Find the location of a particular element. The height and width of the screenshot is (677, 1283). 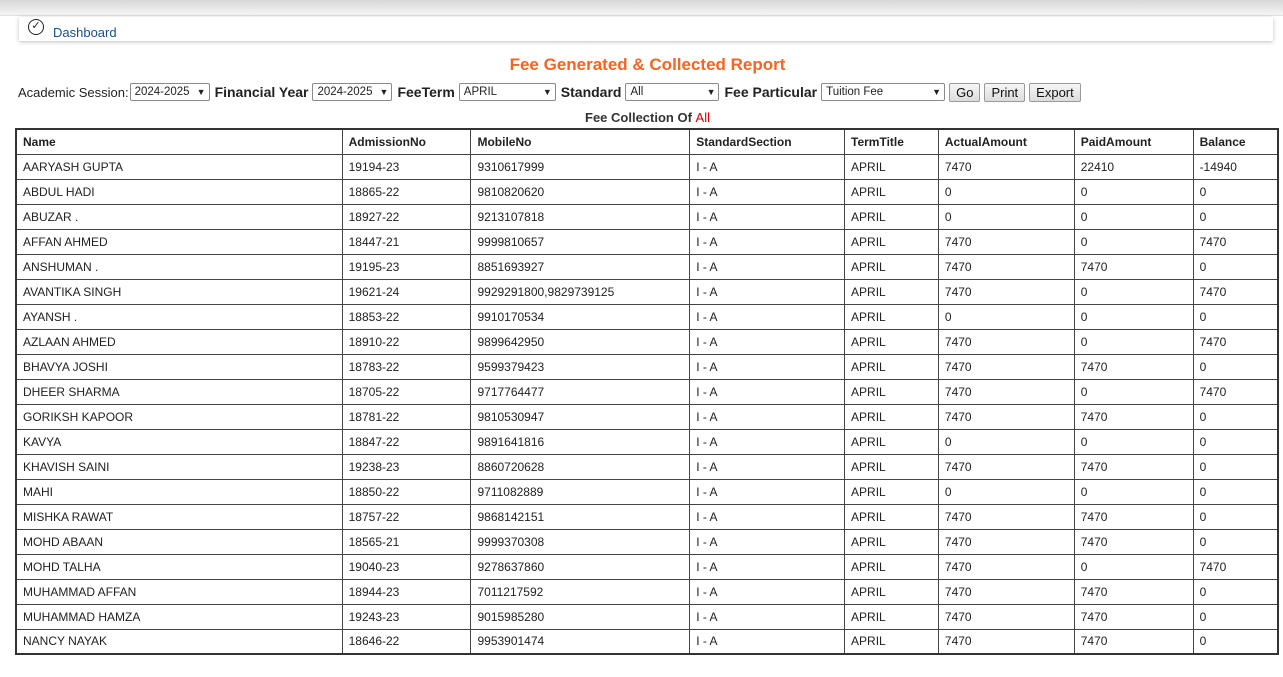

table-cell: 18927-22 is located at coordinates (406, 216).